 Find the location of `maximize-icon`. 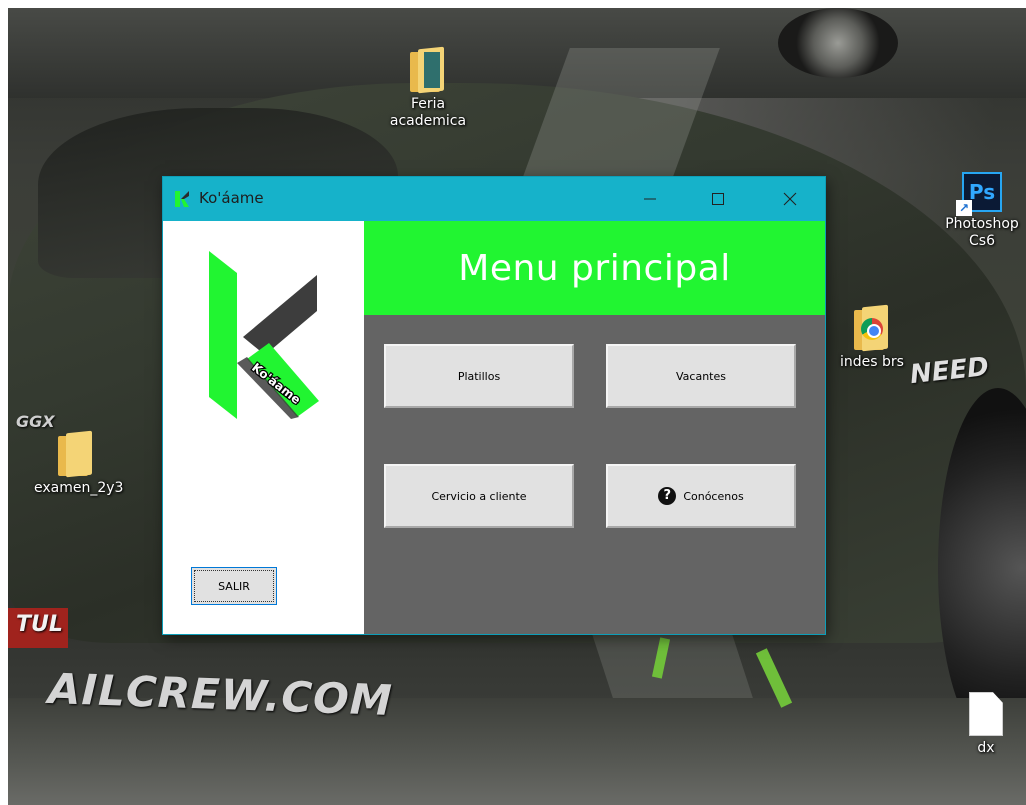

maximize-icon is located at coordinates (718, 199).